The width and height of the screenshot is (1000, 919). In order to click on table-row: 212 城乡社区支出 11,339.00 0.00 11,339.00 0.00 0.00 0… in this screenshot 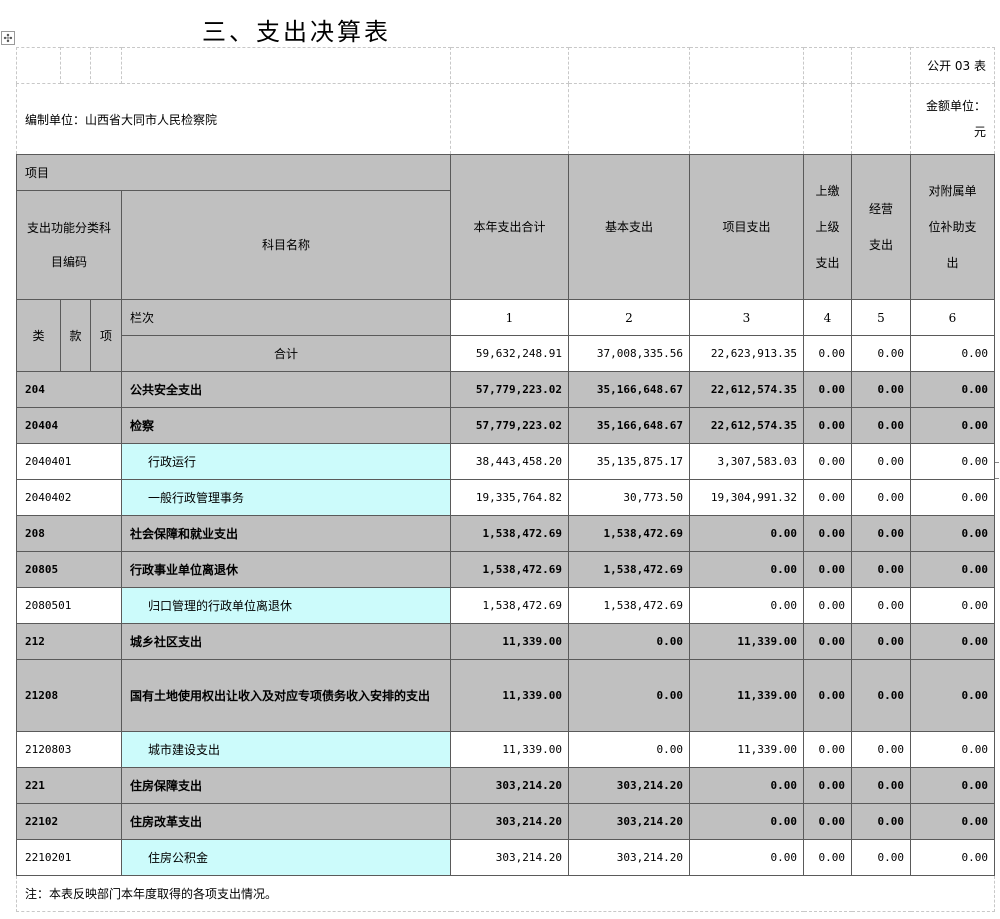, I will do `click(505, 641)`.